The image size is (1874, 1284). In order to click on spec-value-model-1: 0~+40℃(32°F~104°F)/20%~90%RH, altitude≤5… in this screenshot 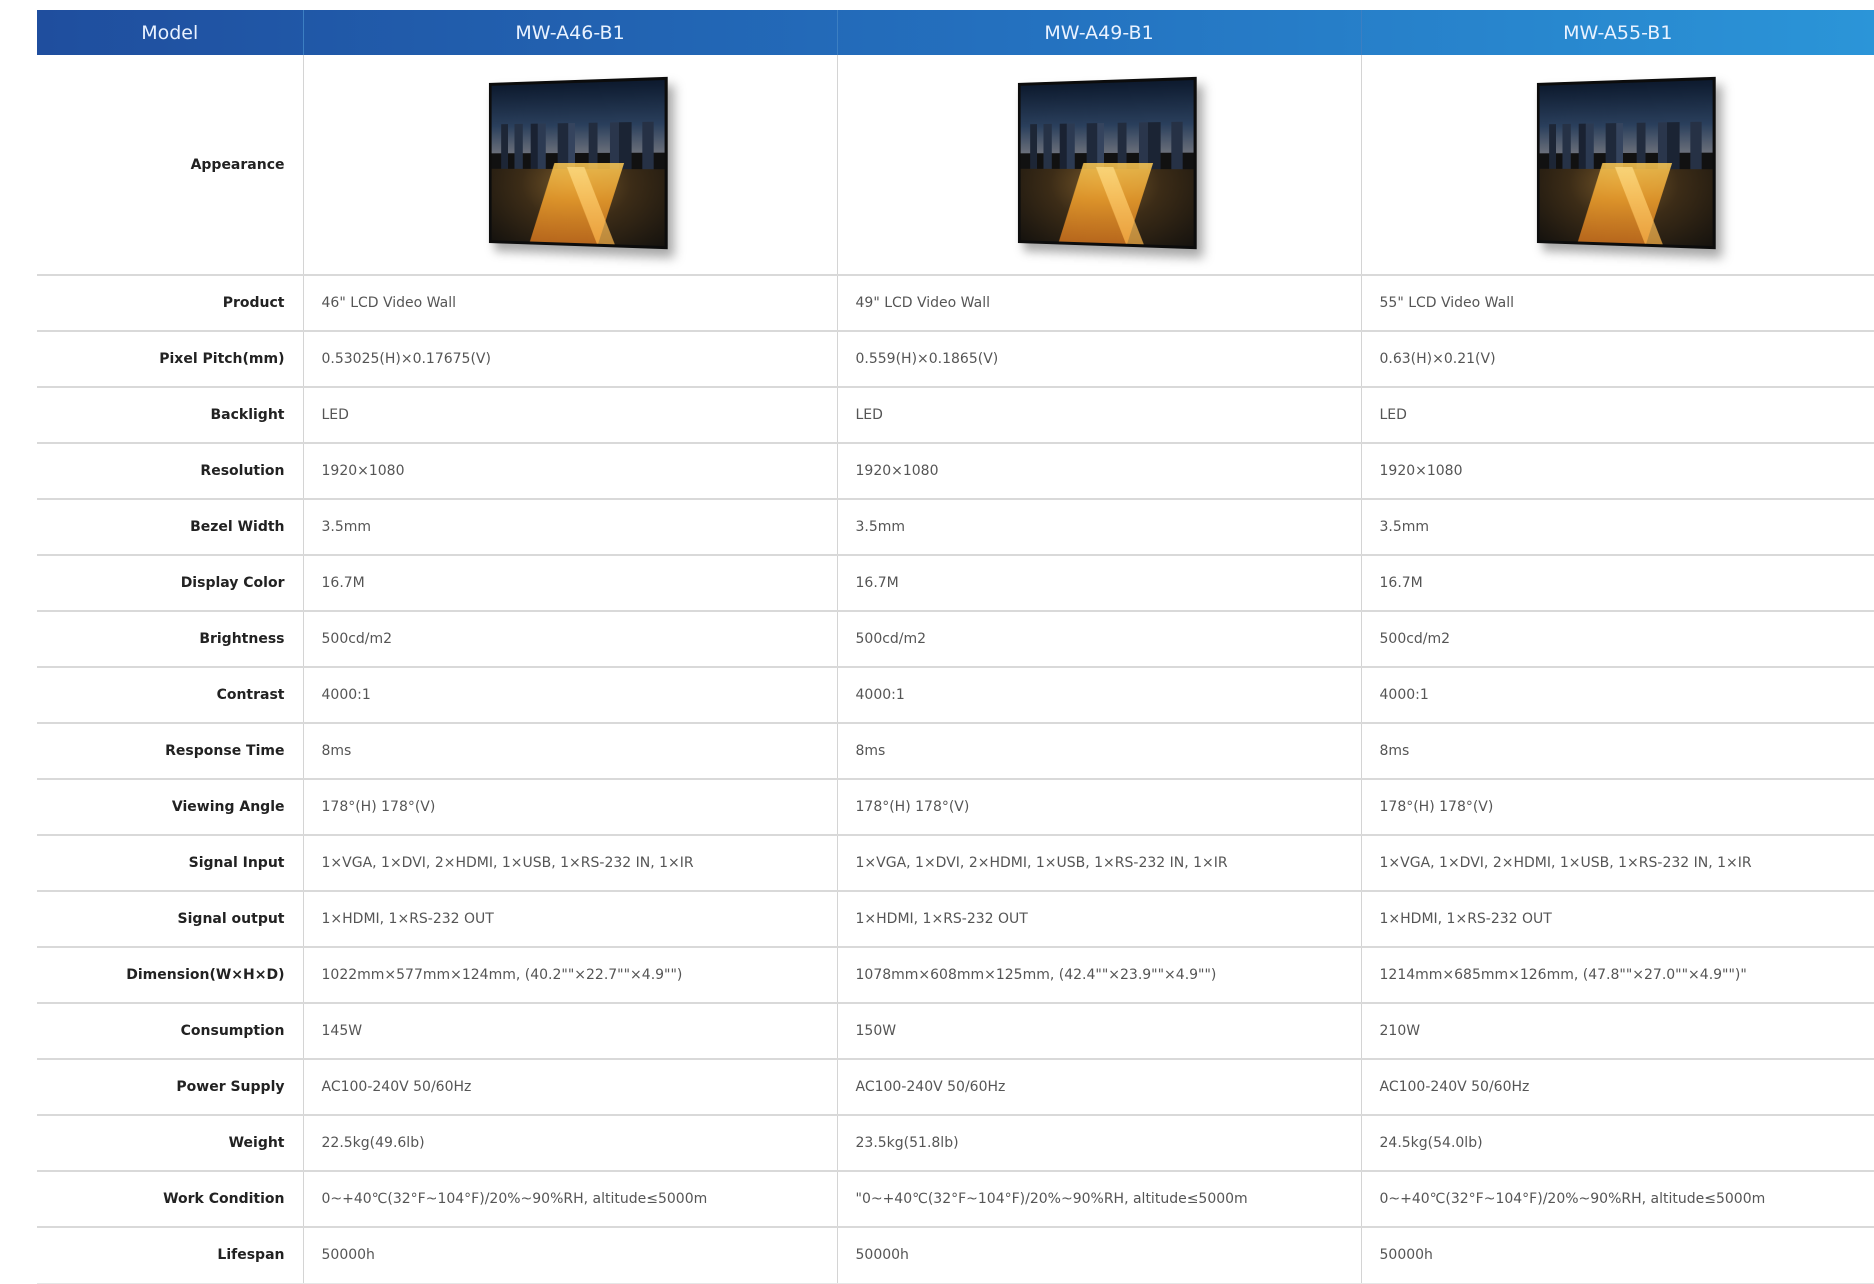, I will do `click(570, 1199)`.